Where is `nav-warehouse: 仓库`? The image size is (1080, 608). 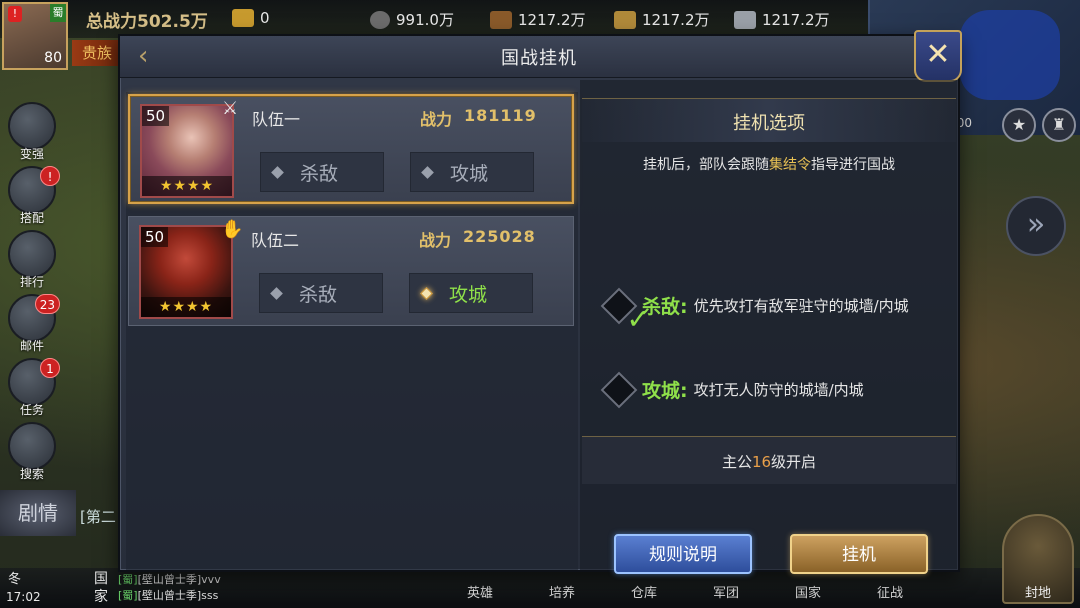 nav-warehouse: 仓库 is located at coordinates (644, 591).